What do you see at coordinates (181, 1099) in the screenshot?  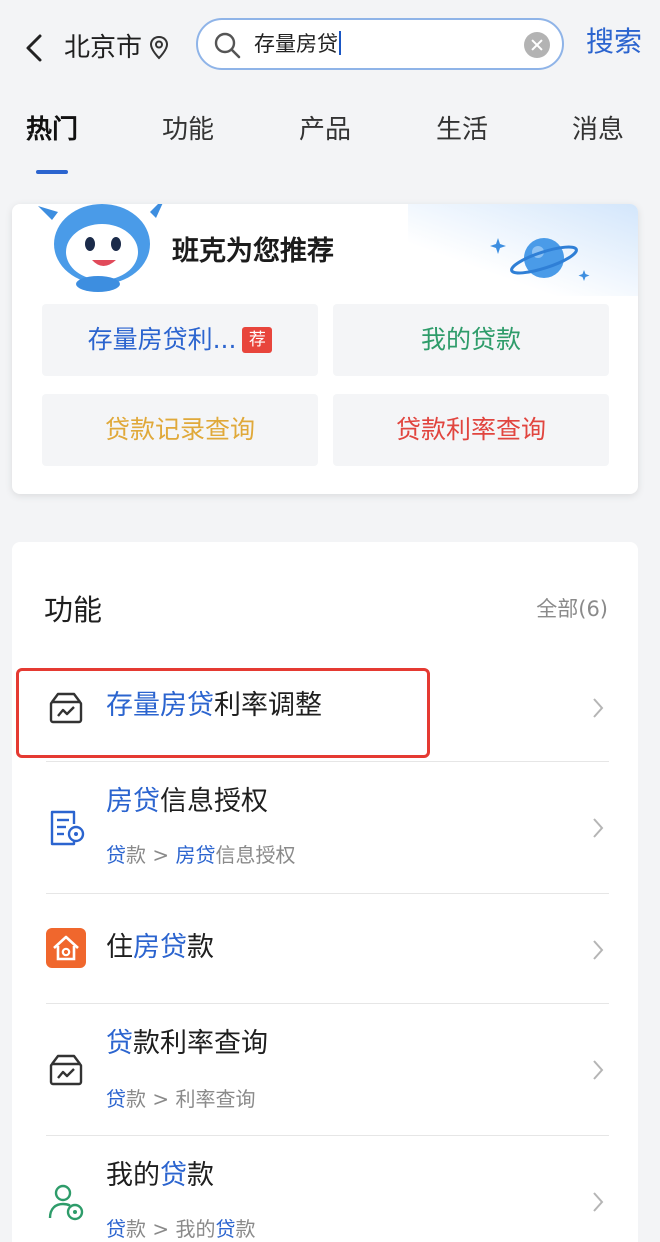 I see `function-breadcrumb: 贷款 > 利率查询` at bounding box center [181, 1099].